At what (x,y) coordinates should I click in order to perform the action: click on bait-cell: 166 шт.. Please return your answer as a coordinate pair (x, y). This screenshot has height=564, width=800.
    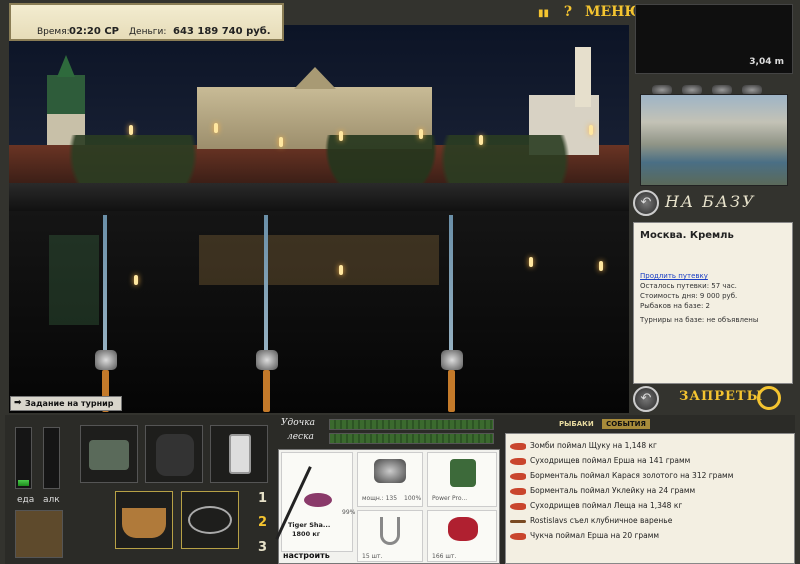
    Looking at the image, I should click on (462, 536).